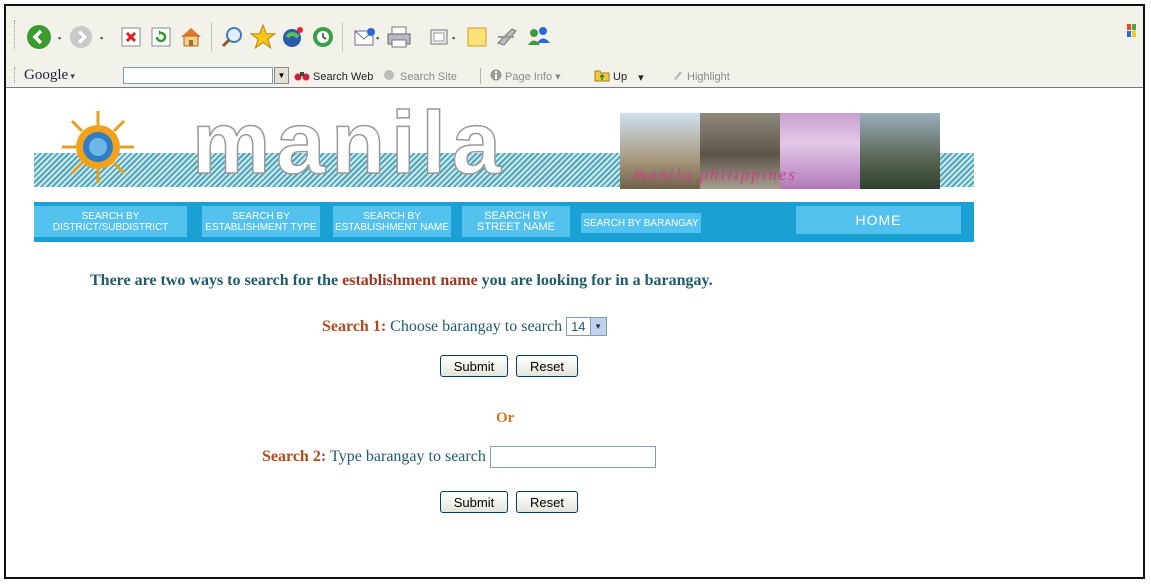 Image resolution: width=1151 pixels, height=585 pixels. I want to click on highlight-label: Highlight, so click(708, 76).